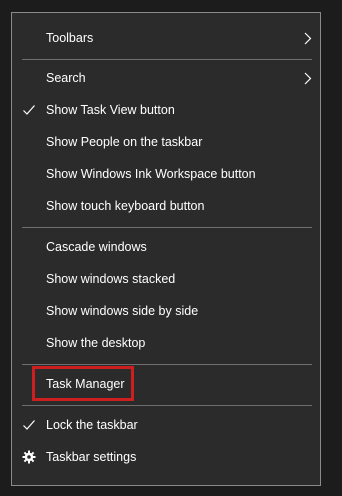 The width and height of the screenshot is (342, 496). Describe the element at coordinates (92, 425) in the screenshot. I see `menu-item-label: Lock the taskbar` at that location.